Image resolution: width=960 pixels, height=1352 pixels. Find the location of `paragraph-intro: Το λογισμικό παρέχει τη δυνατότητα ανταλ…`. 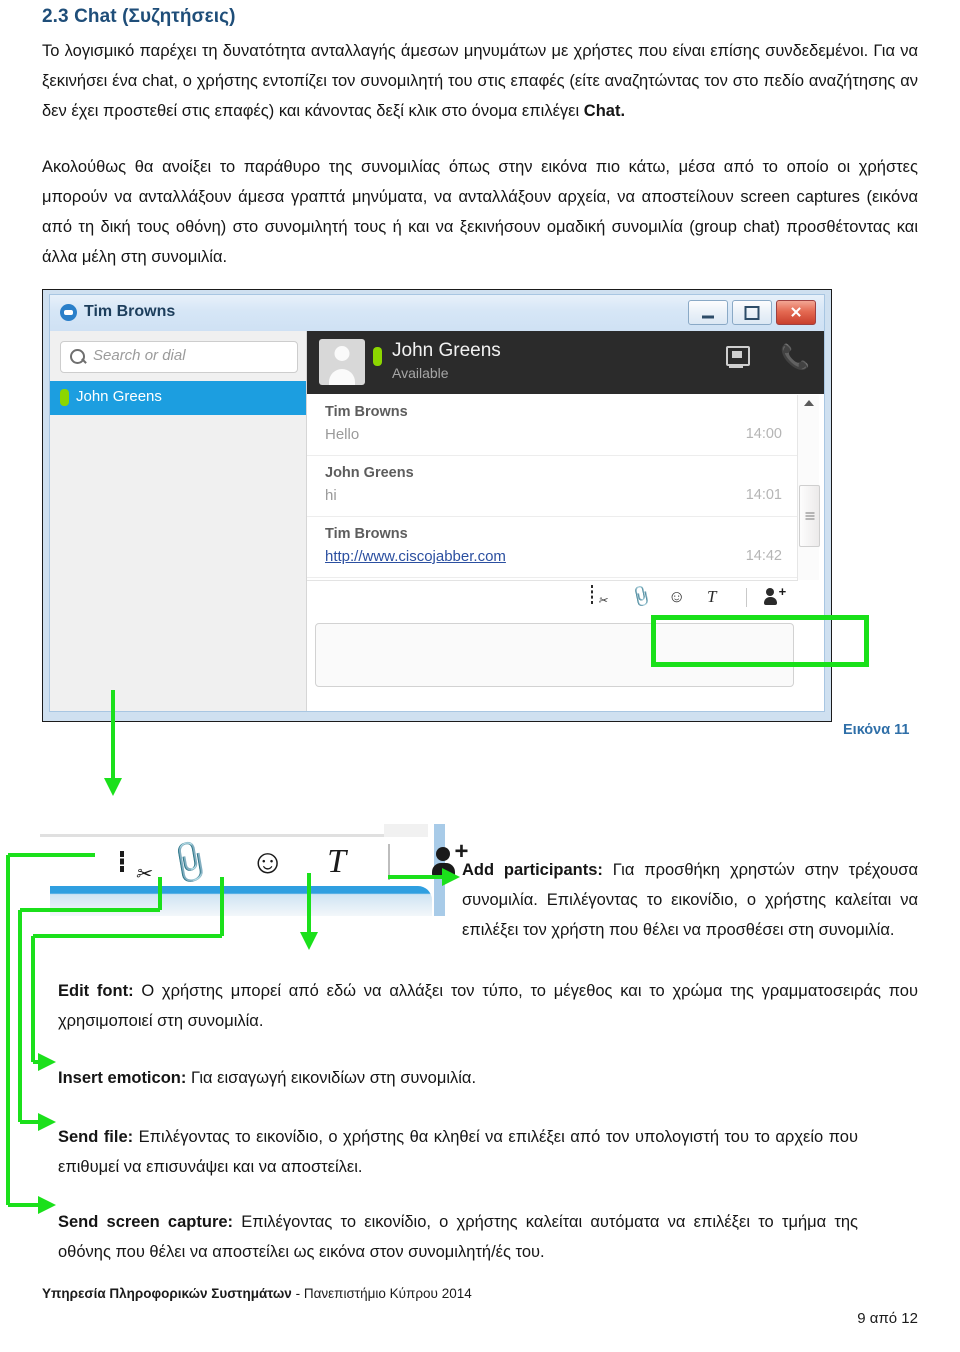

paragraph-intro: Το λογισμικό παρέχει τη δυνατότητα ανταλ… is located at coordinates (480, 81).